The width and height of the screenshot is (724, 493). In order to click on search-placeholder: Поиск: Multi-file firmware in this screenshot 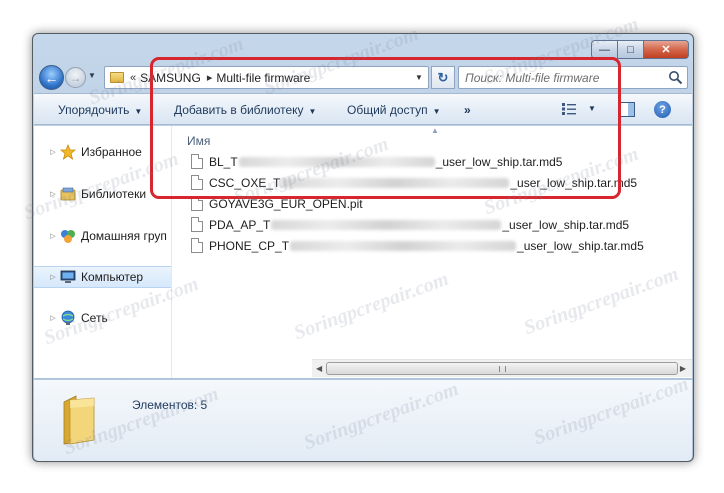, I will do `click(532, 77)`.